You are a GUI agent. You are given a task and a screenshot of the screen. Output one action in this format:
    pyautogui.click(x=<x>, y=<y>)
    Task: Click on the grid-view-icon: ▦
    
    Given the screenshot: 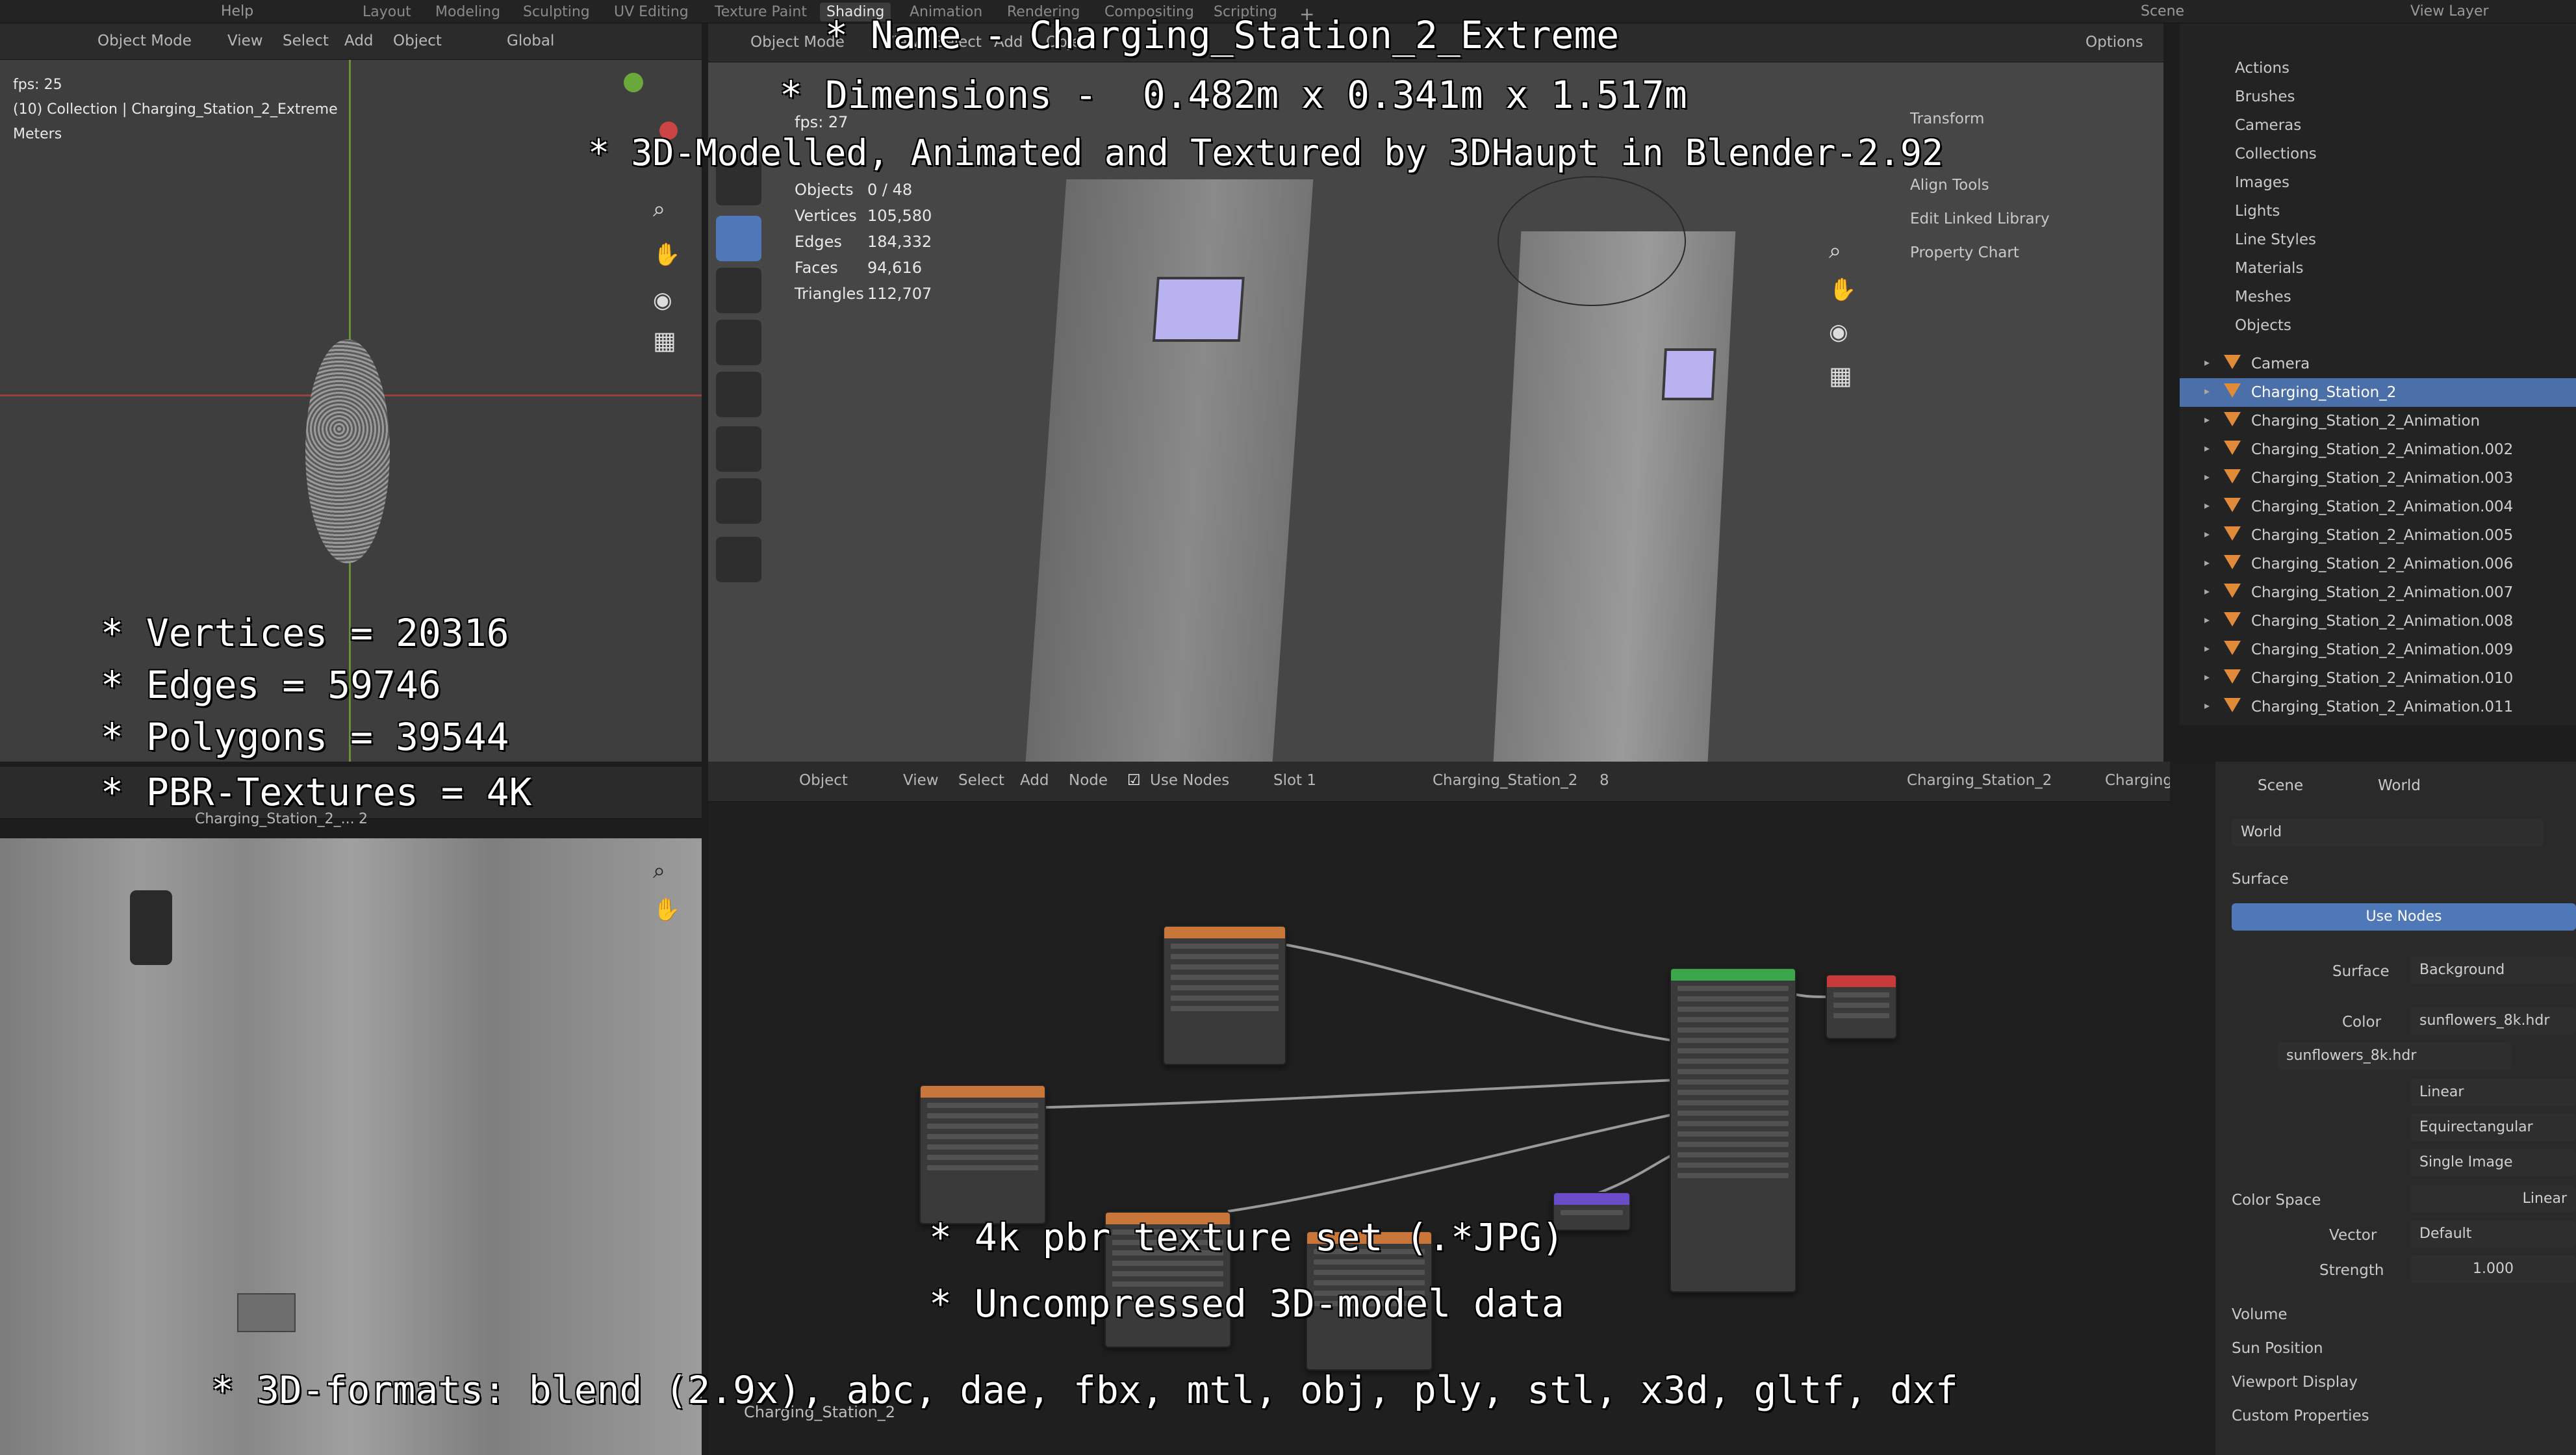 What is the action you would take?
    pyautogui.click(x=664, y=340)
    